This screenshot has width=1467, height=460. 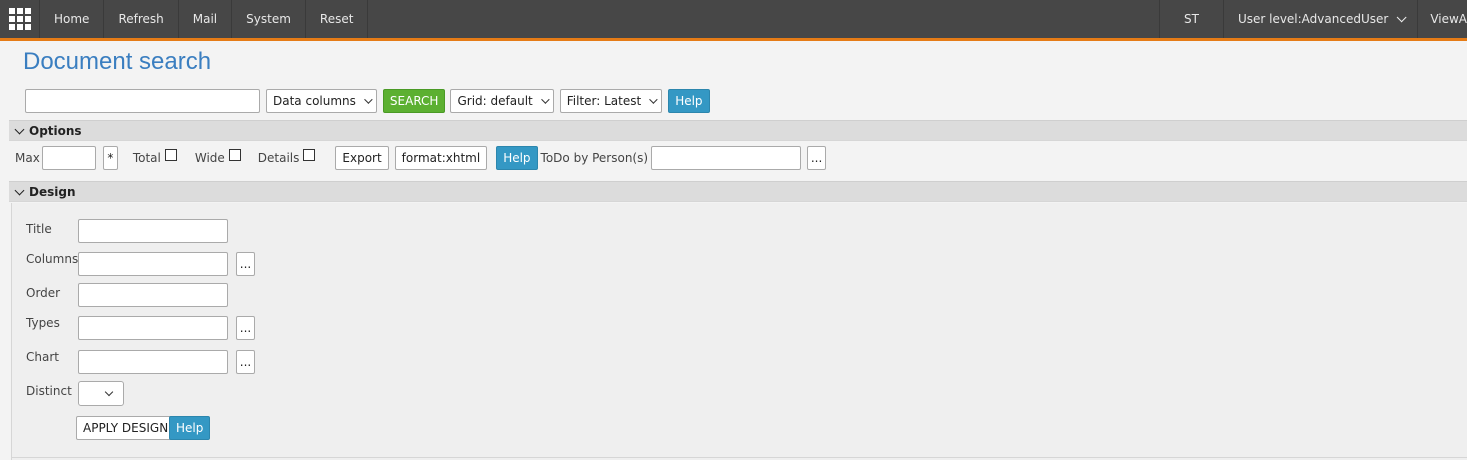 What do you see at coordinates (153, 264) in the screenshot?
I see `design-columns-input` at bounding box center [153, 264].